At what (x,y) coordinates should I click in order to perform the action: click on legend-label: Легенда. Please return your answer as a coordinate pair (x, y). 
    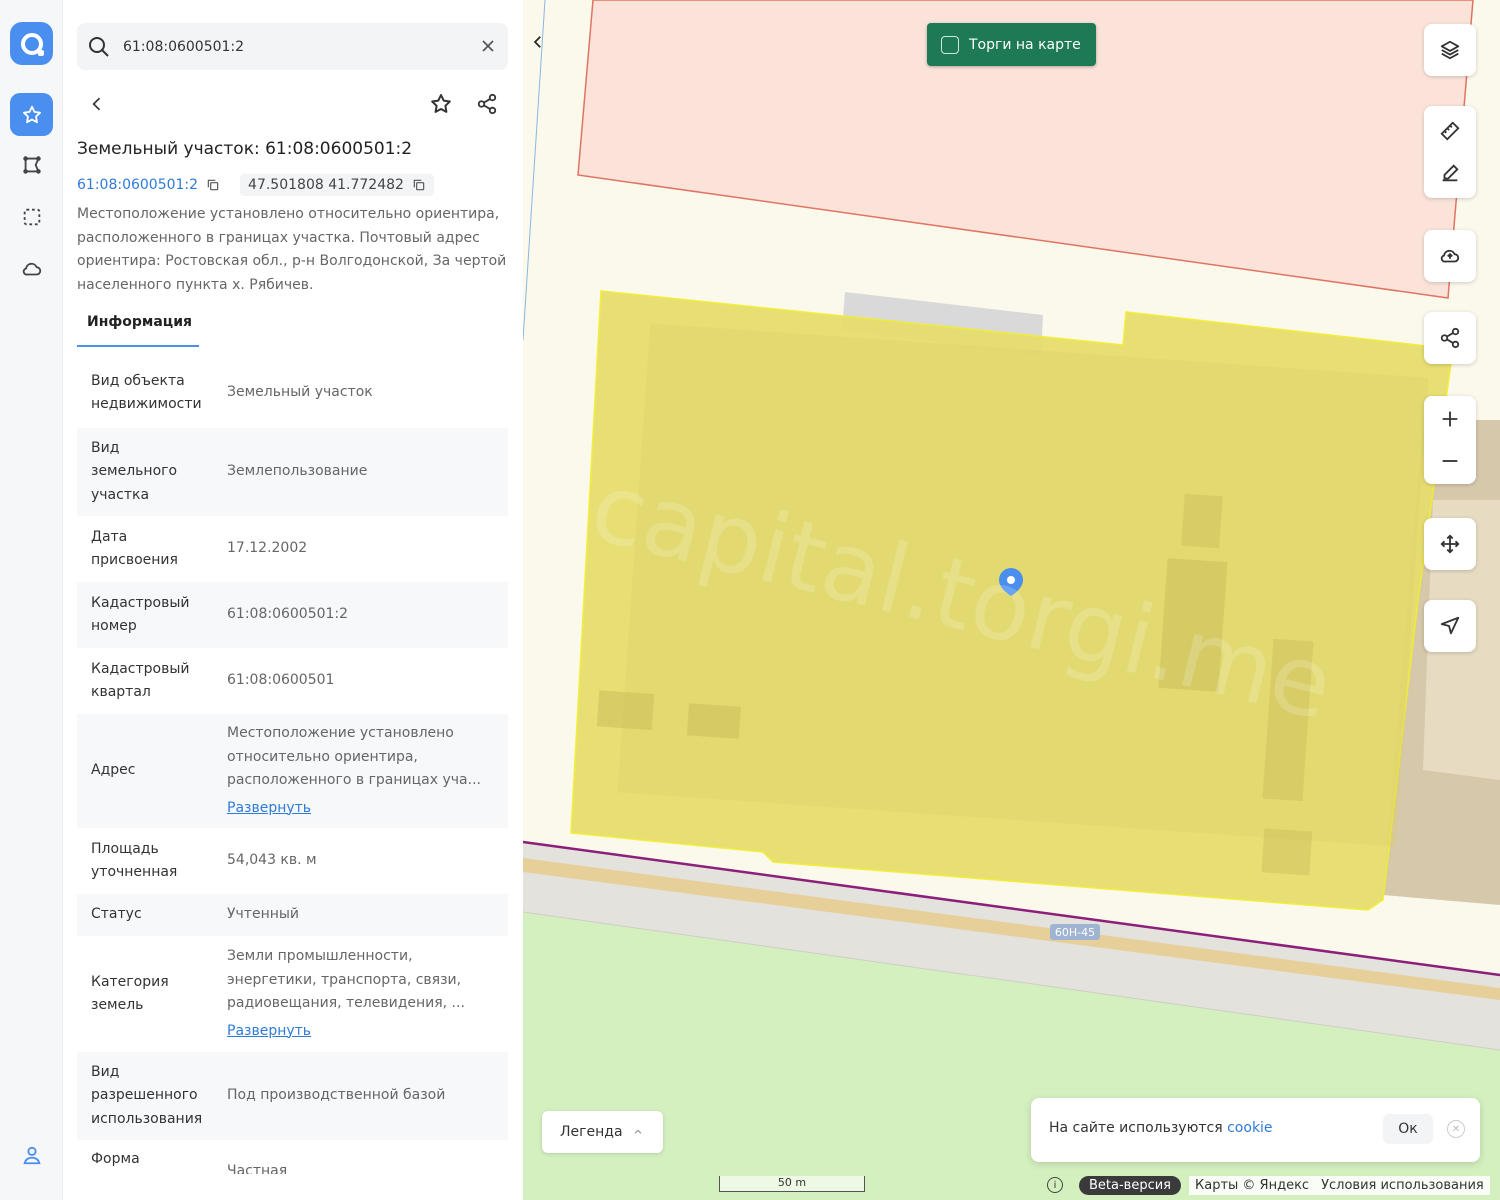
    Looking at the image, I should click on (591, 1132).